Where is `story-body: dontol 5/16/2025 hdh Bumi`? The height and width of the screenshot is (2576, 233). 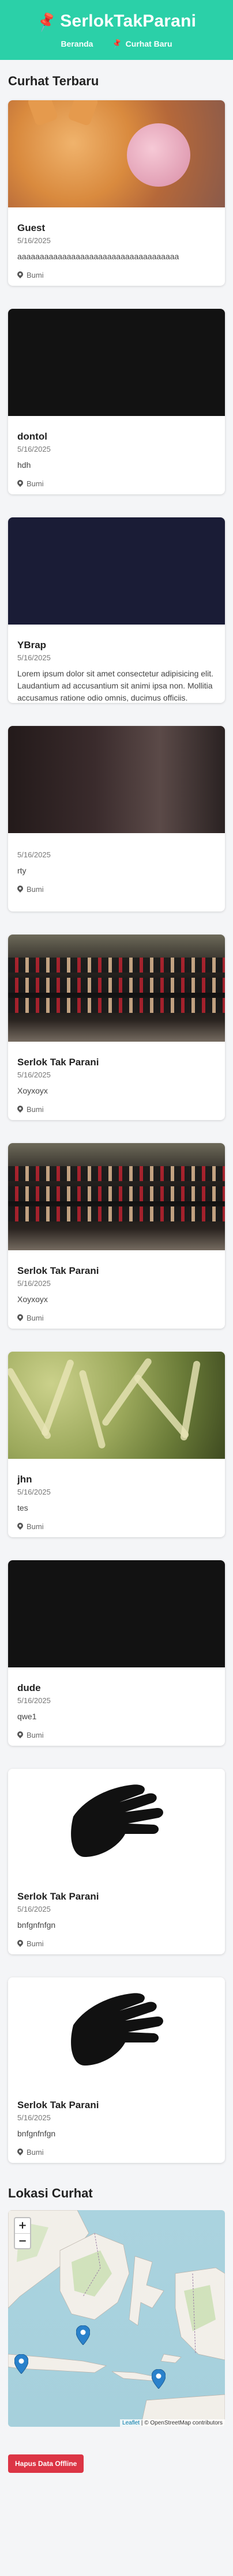
story-body: dontol 5/16/2025 hdh Bumi is located at coordinates (116, 452).